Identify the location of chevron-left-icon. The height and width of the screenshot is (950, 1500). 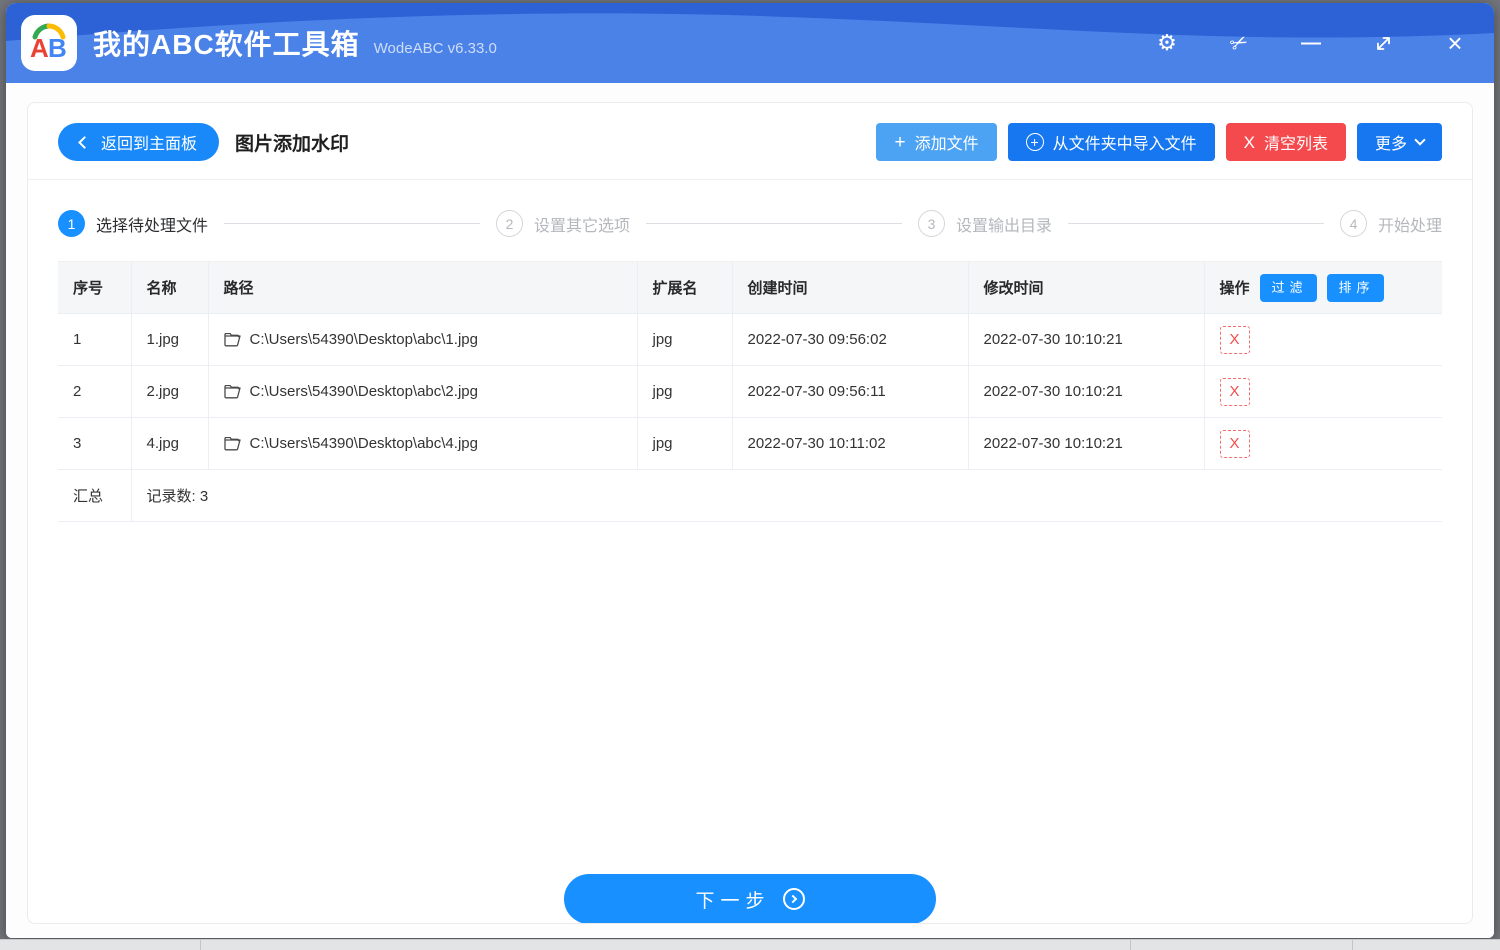
(84, 142).